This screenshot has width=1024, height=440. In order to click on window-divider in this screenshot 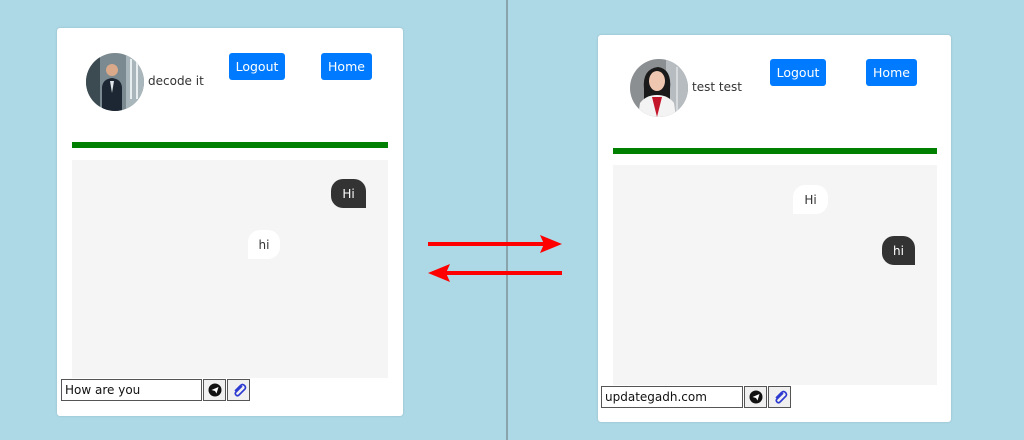, I will do `click(507, 220)`.